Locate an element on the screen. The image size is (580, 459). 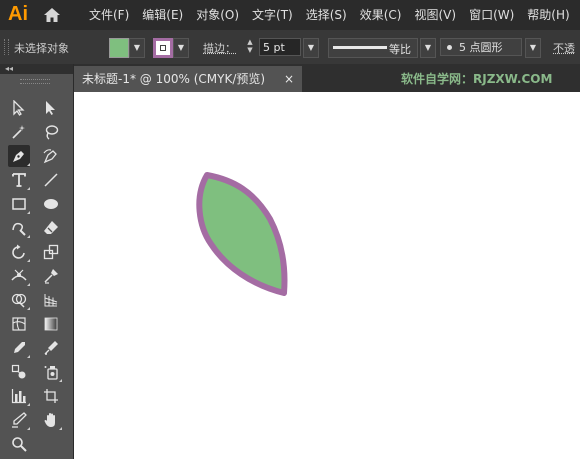
tools-panel-collapse: ◂◂ is located at coordinates (36, 69).